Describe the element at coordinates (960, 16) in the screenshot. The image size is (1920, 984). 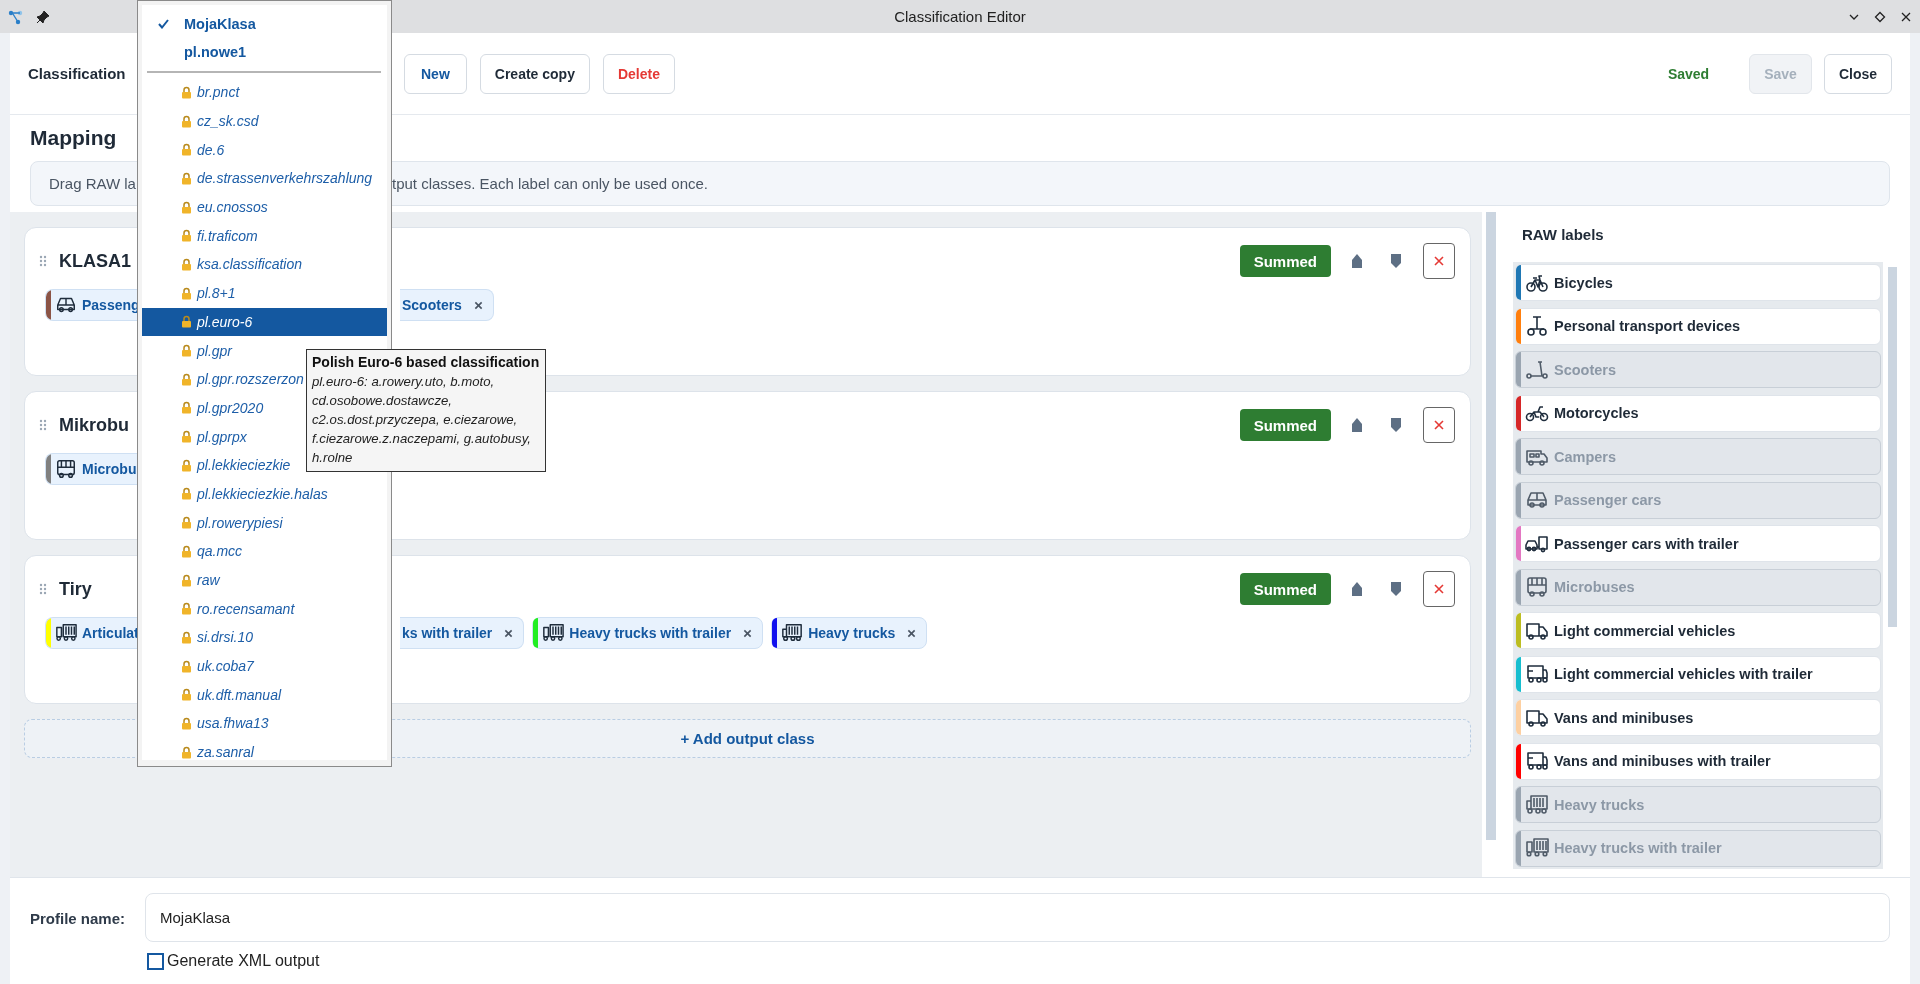
I see `window-title: Classification Editor` at that location.